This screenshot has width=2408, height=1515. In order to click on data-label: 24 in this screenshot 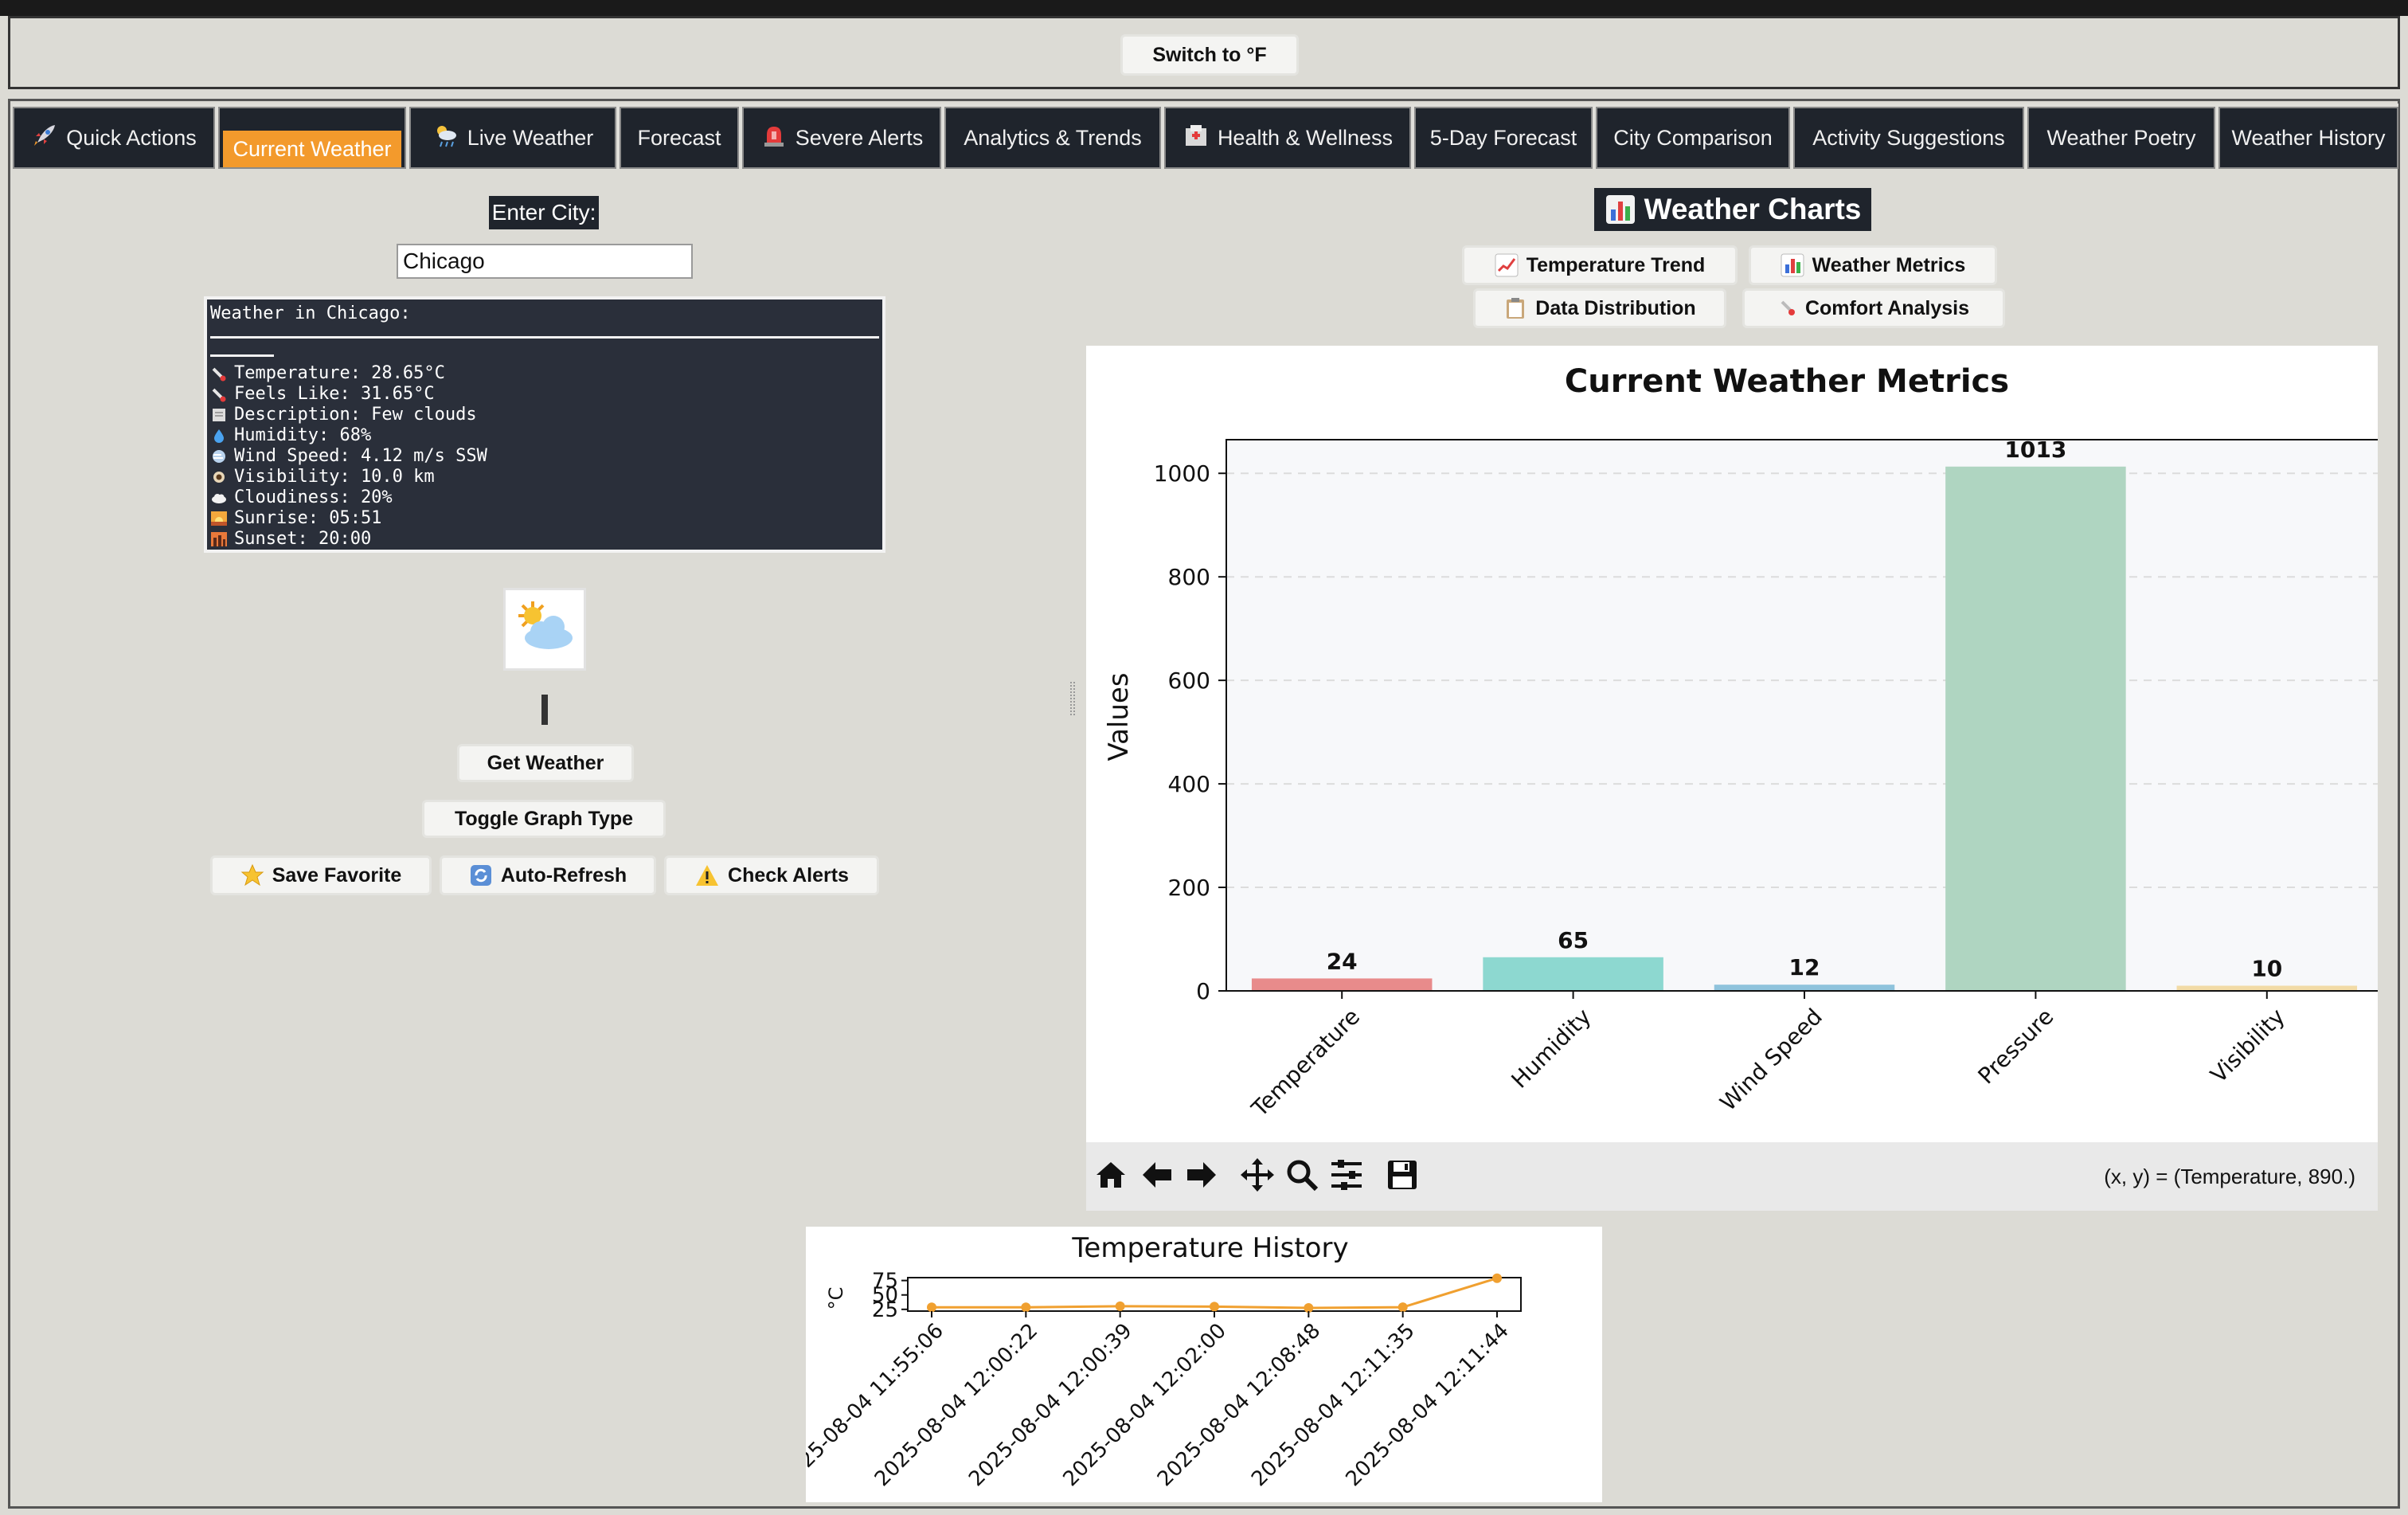, I will do `click(1342, 961)`.